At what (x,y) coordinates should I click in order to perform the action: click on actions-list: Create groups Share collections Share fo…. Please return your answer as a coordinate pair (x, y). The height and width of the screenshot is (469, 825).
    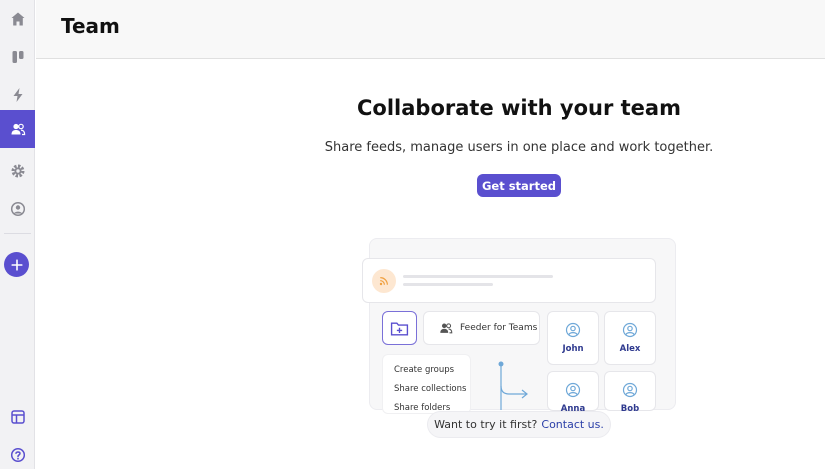
    Looking at the image, I should click on (426, 384).